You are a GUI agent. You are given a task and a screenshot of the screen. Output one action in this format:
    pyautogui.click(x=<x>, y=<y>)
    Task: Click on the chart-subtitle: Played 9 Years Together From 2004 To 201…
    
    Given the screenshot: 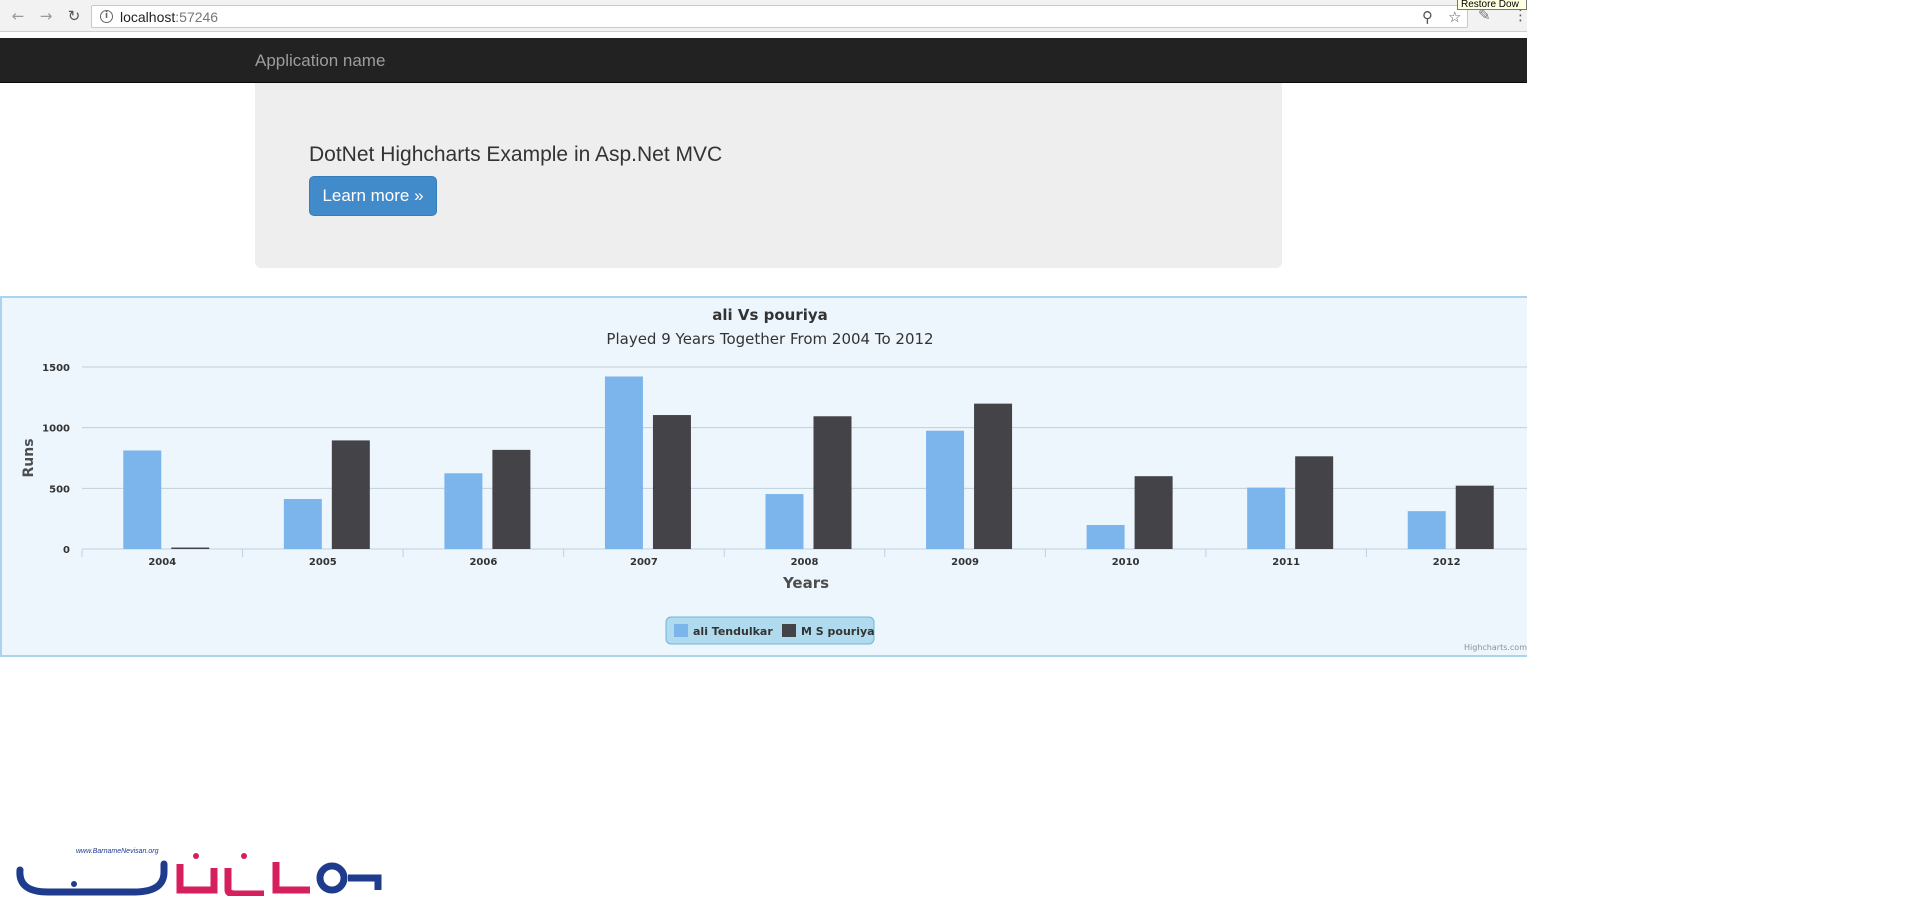 What is the action you would take?
    pyautogui.click(x=769, y=339)
    